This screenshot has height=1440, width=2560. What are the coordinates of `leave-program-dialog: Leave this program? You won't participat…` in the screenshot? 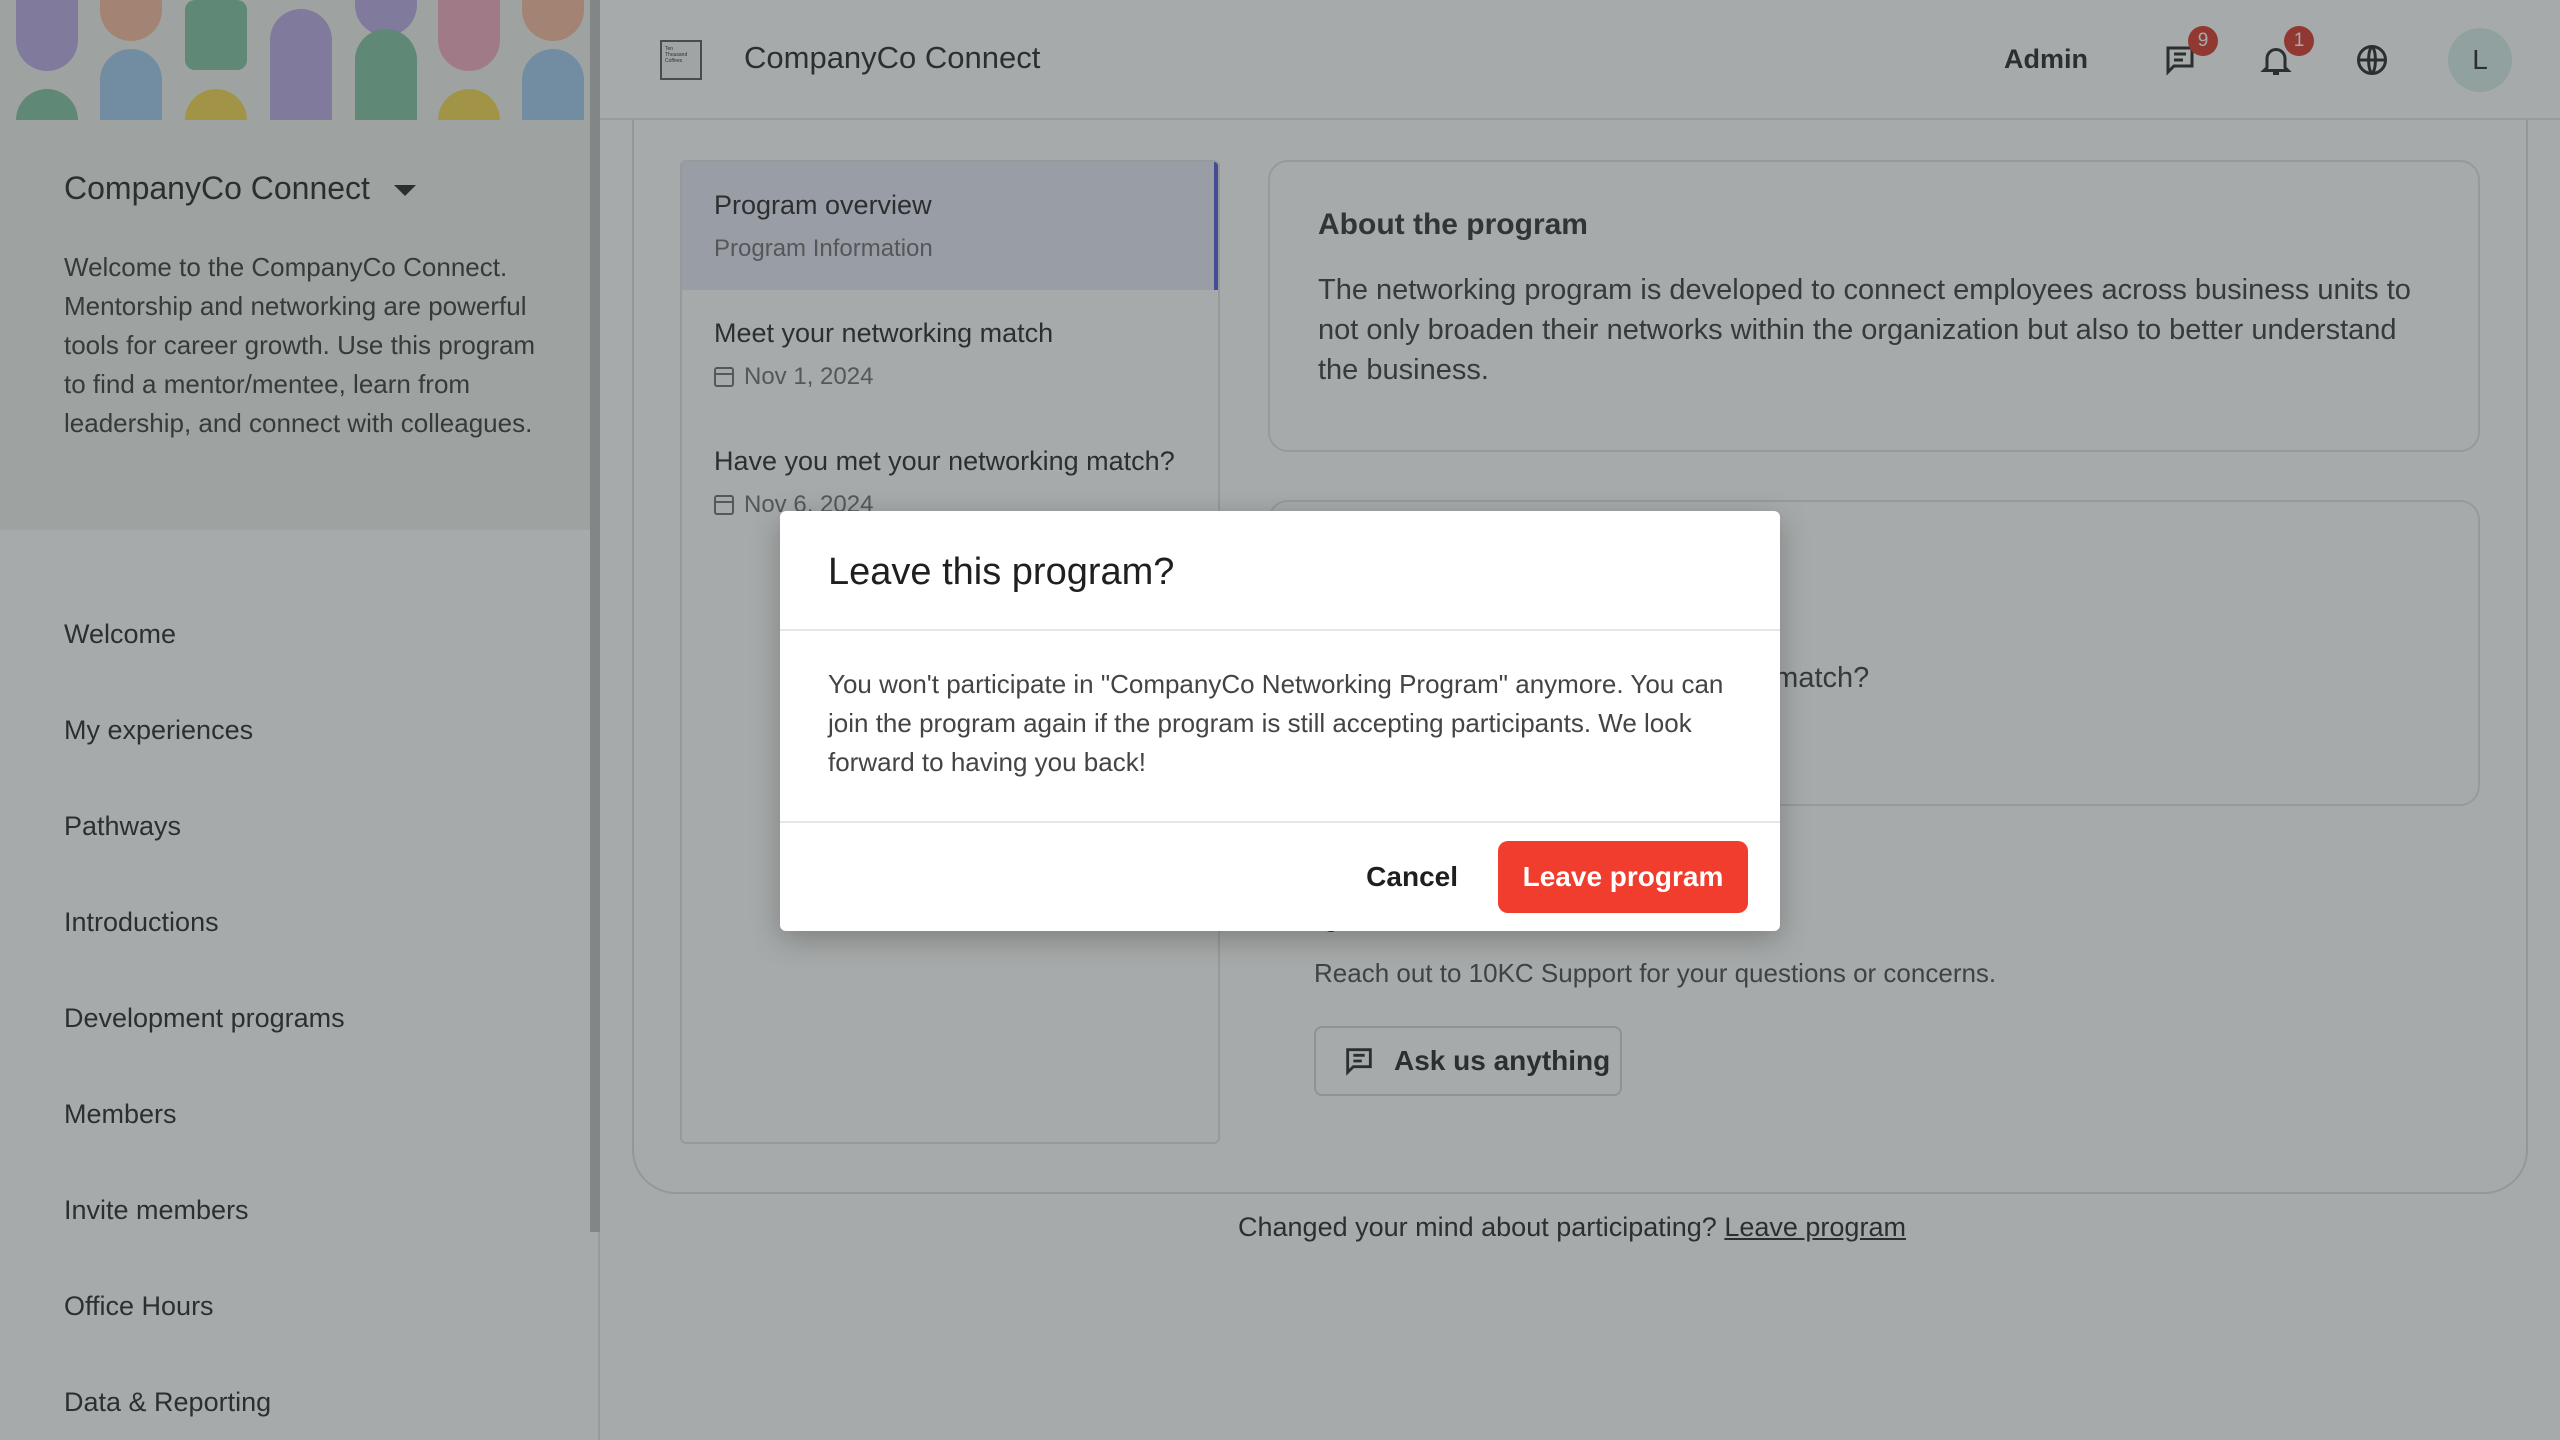 It's located at (1280, 721).